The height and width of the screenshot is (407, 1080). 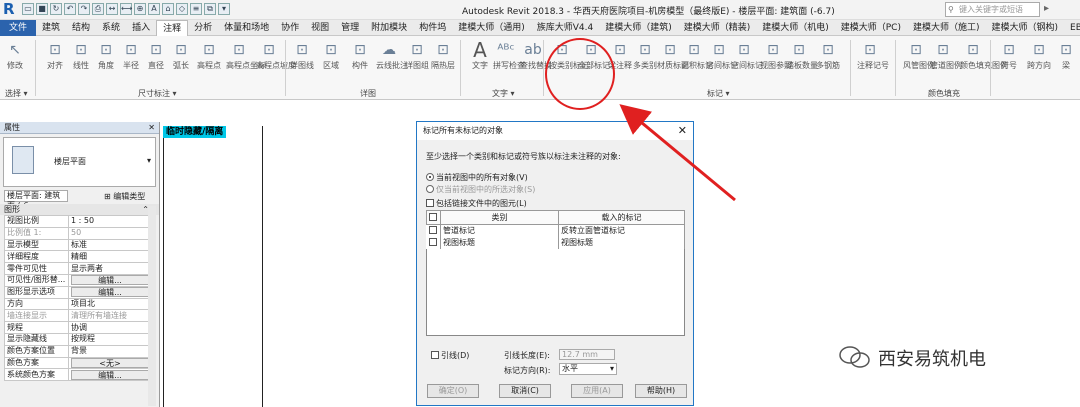 I want to click on tab-6: 分析, so click(x=203, y=28).